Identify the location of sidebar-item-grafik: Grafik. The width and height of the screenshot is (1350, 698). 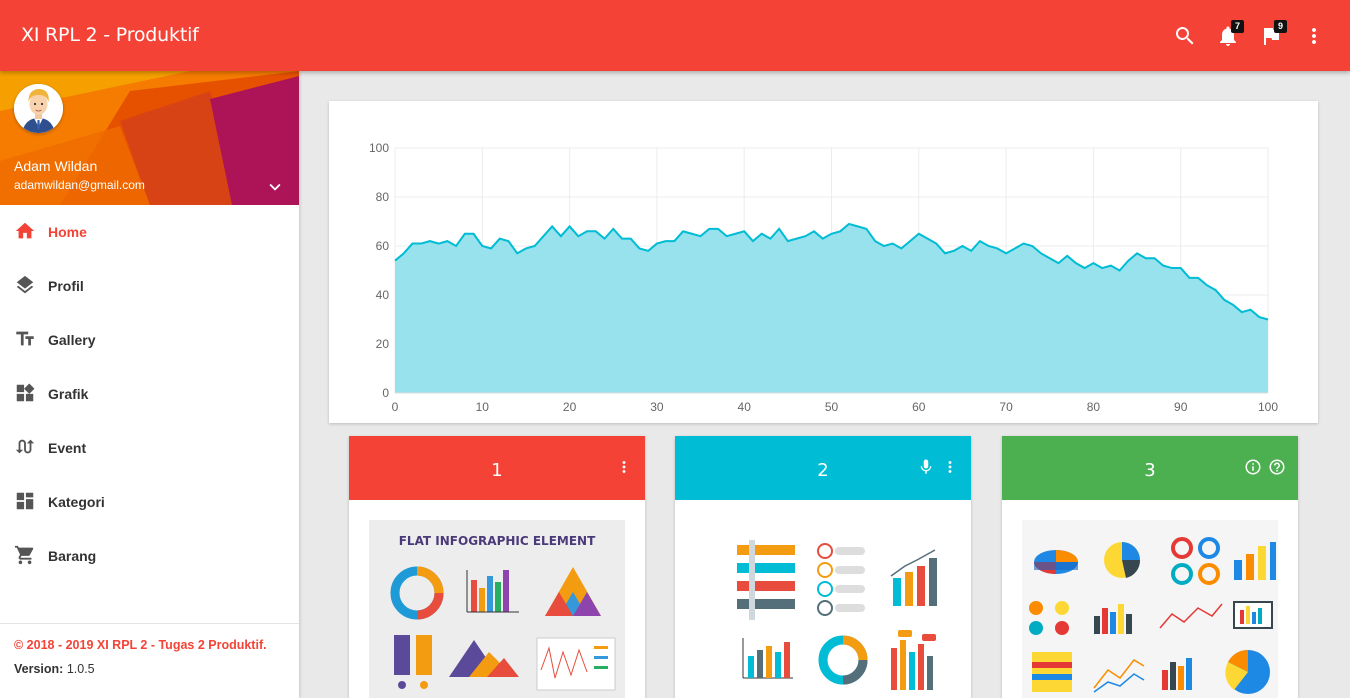
(149, 394).